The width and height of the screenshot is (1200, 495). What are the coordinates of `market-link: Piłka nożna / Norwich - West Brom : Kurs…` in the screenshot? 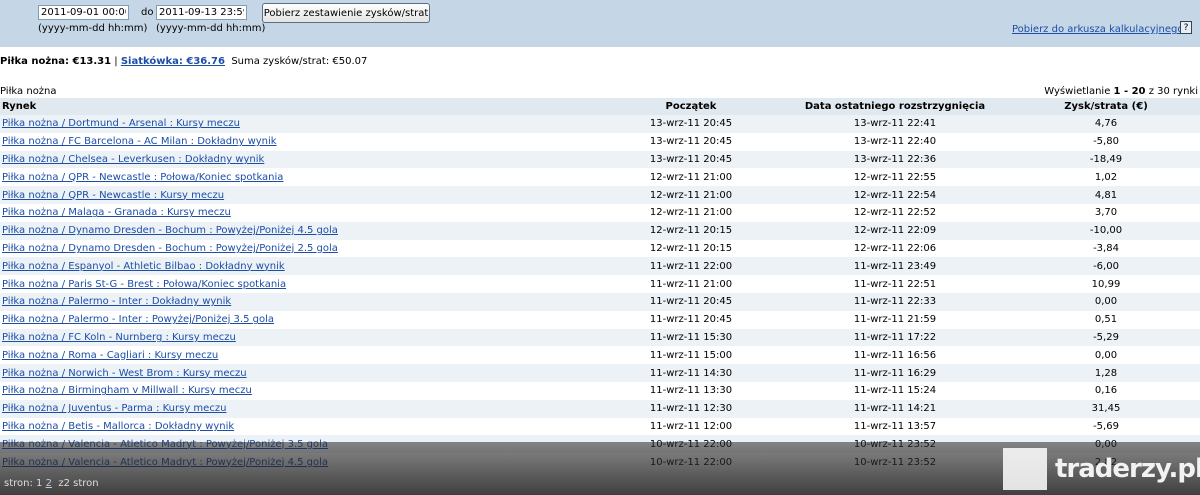 It's located at (124, 373).